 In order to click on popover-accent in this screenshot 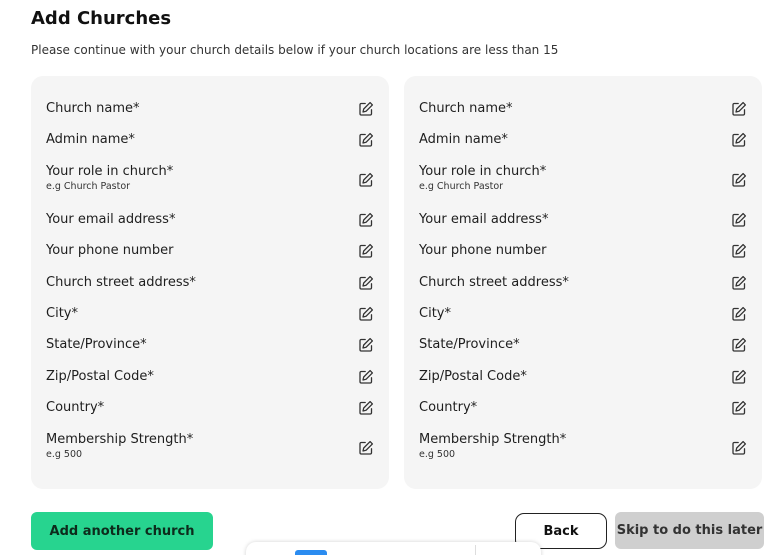, I will do `click(311, 552)`.